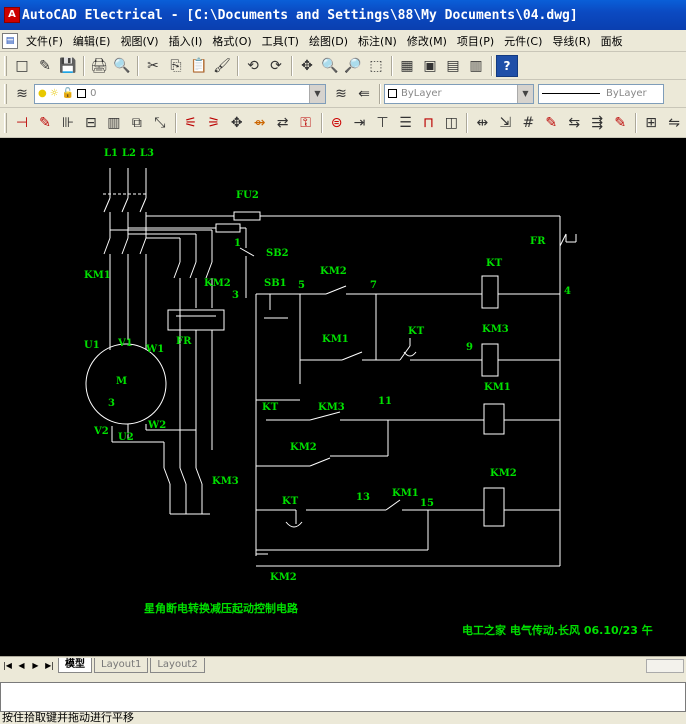 The height and width of the screenshot is (724, 686). I want to click on copy-icon: ⎘, so click(176, 66).